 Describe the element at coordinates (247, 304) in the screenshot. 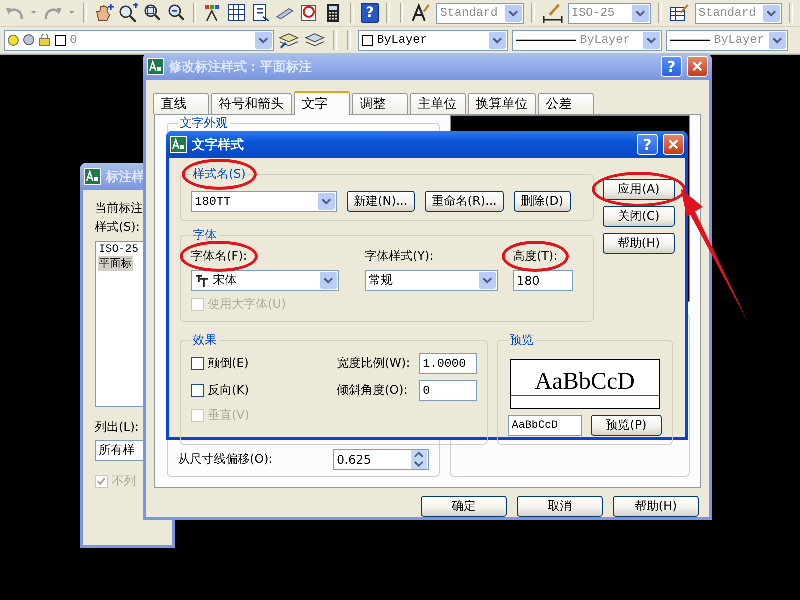

I see `checkbox-label: 使用大字体(U)` at that location.